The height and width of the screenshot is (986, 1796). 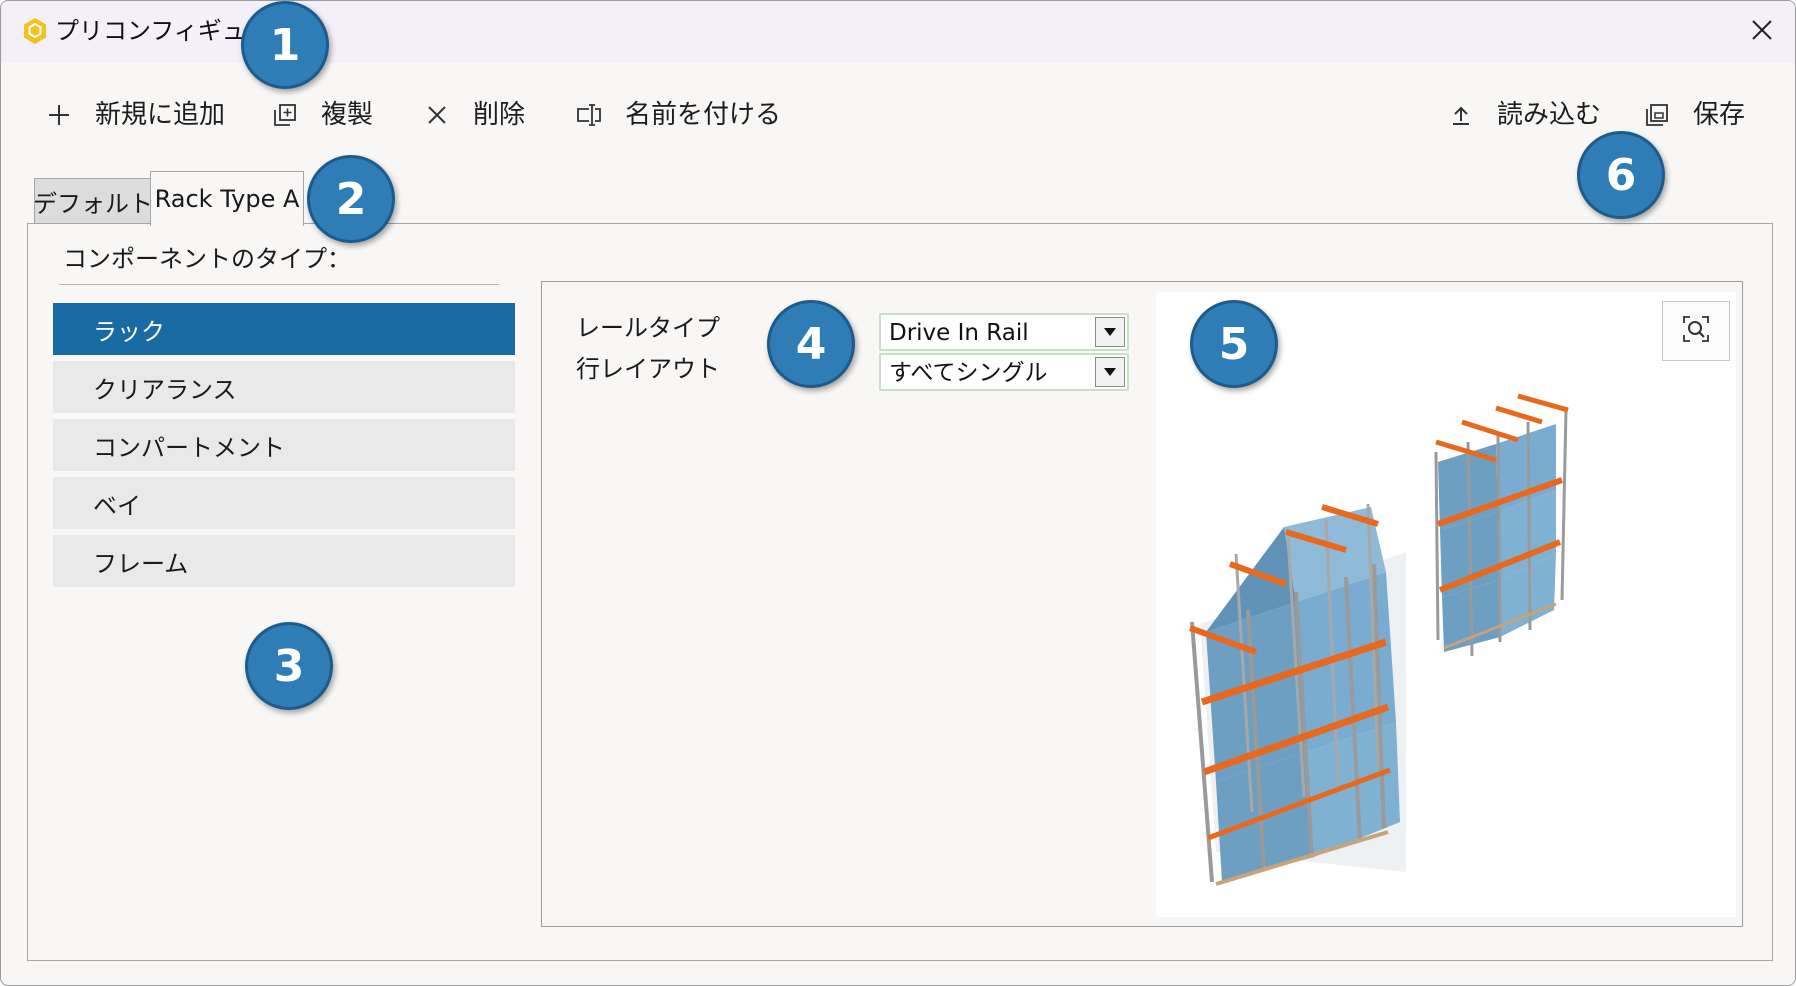 I want to click on close-icon, so click(x=1762, y=32).